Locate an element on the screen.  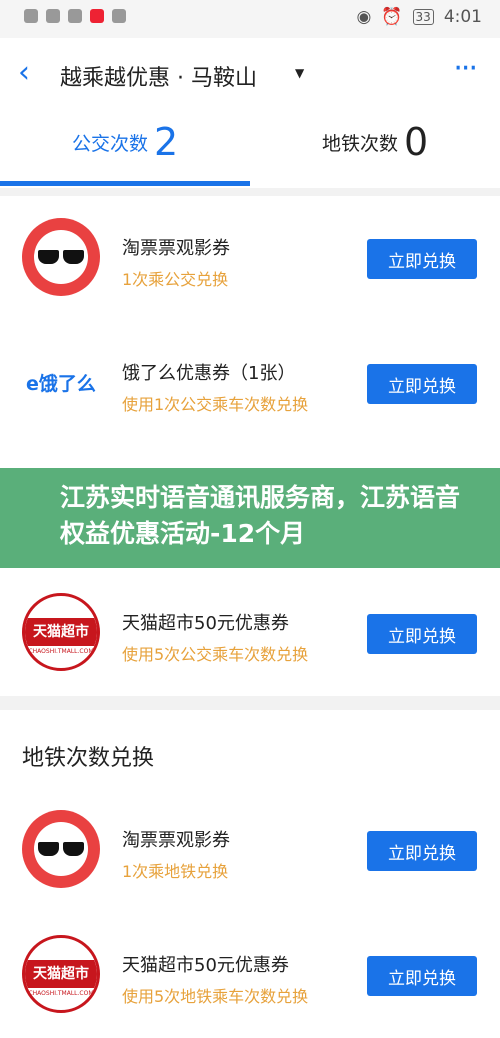
list-item: e饿了么 饿了么优惠券（1张） 使用1次公交乘车次数兑换 立即兑换 is located at coordinates (250, 383).